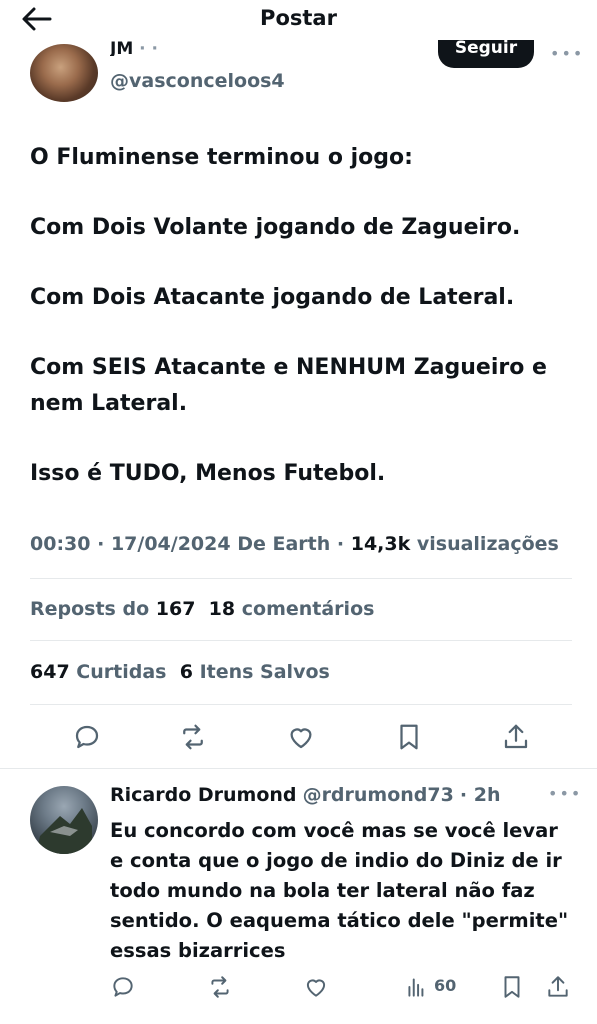  I want to click on follow-button: Seguir, so click(486, 54).